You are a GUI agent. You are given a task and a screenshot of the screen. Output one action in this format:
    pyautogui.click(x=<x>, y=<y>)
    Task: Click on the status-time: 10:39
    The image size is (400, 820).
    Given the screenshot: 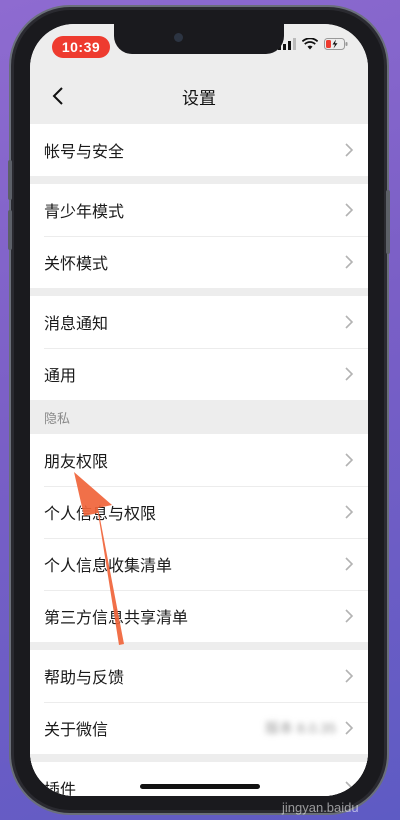 What is the action you would take?
    pyautogui.click(x=81, y=47)
    